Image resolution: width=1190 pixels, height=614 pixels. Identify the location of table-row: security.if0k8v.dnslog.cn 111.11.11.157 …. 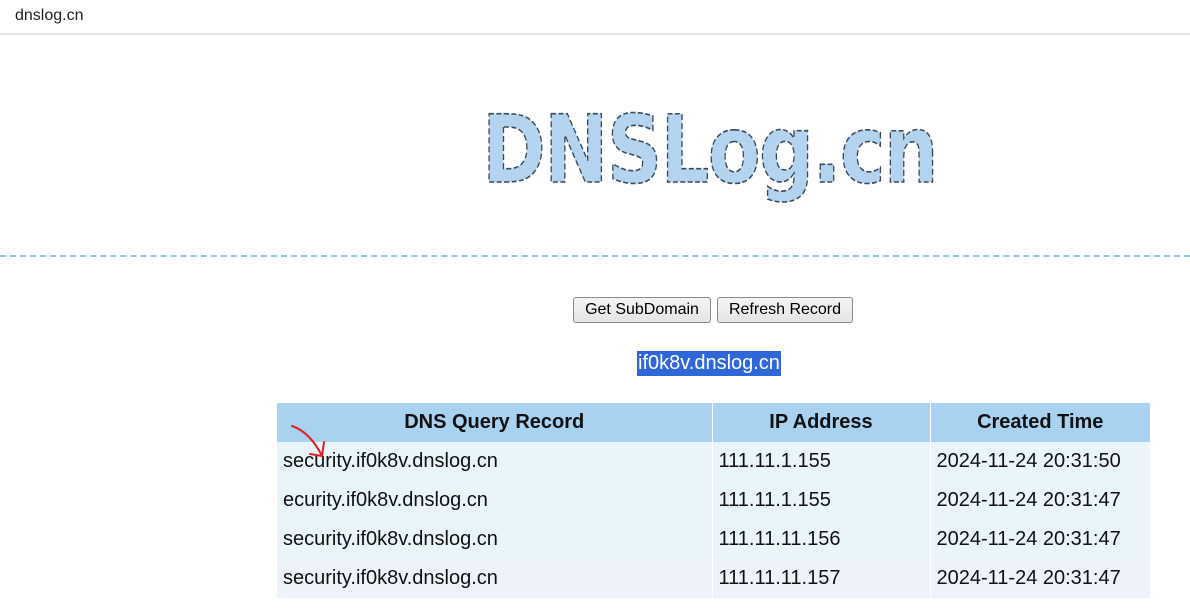
(713, 578).